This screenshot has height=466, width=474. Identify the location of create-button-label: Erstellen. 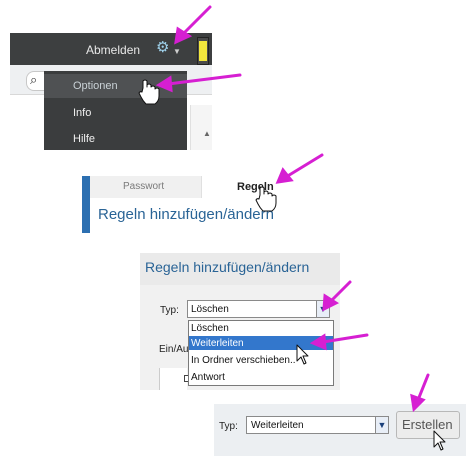
(427, 424).